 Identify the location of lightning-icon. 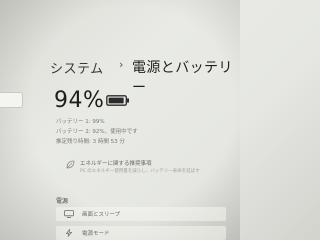
(69, 233).